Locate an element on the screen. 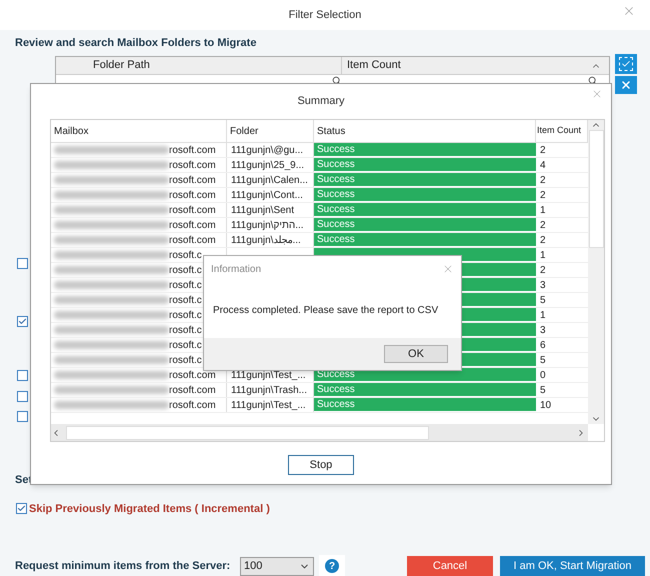 Image resolution: width=650 pixels, height=576 pixels. table-cell-text: 10 is located at coordinates (546, 405).